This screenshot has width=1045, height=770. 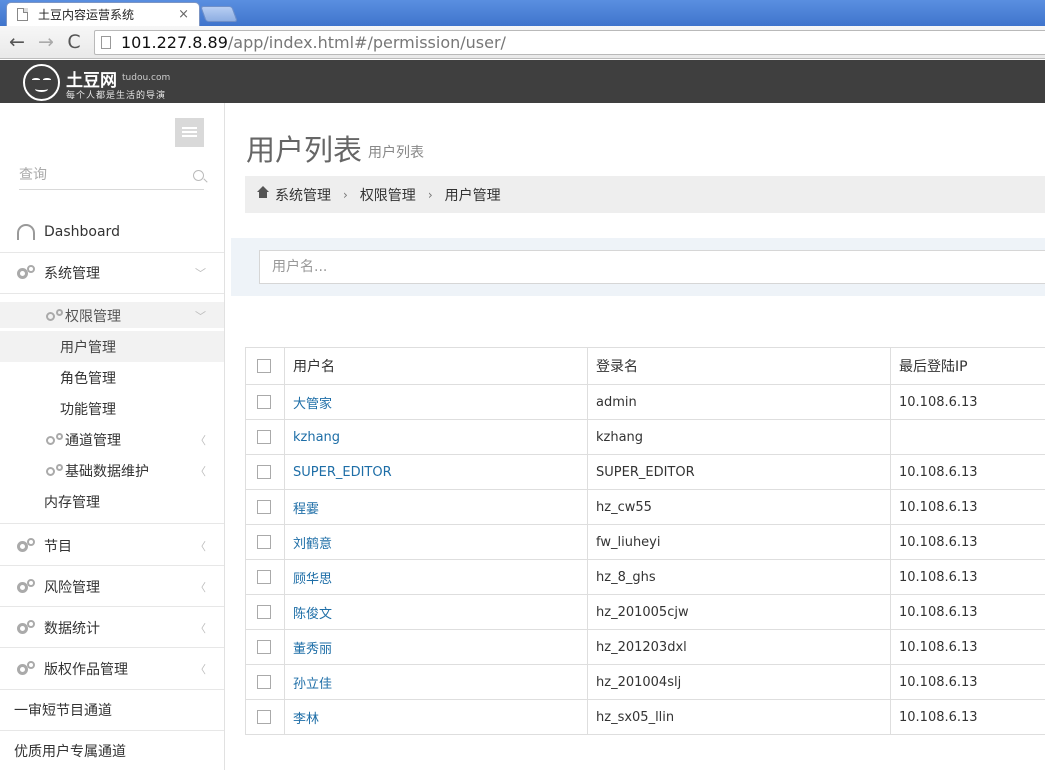 What do you see at coordinates (645, 577) in the screenshot?
I see `table-row: 顾华思 hz_8_ghs 10.108.6.13` at bounding box center [645, 577].